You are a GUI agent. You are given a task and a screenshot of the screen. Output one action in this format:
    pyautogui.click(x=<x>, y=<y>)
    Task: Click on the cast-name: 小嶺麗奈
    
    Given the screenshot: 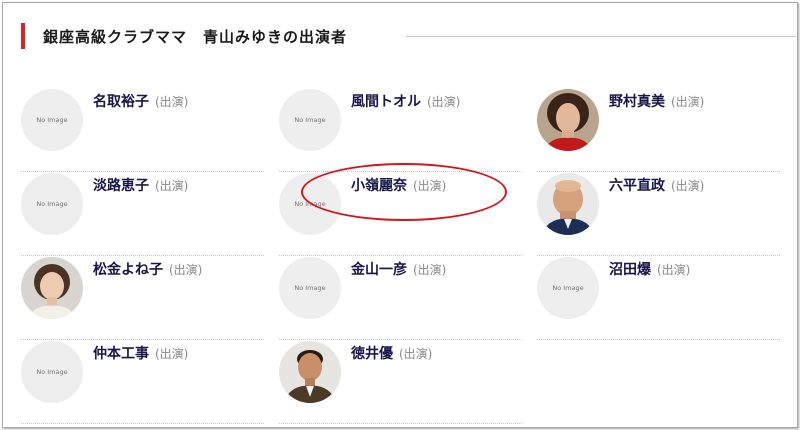 What is the action you would take?
    pyautogui.click(x=379, y=186)
    